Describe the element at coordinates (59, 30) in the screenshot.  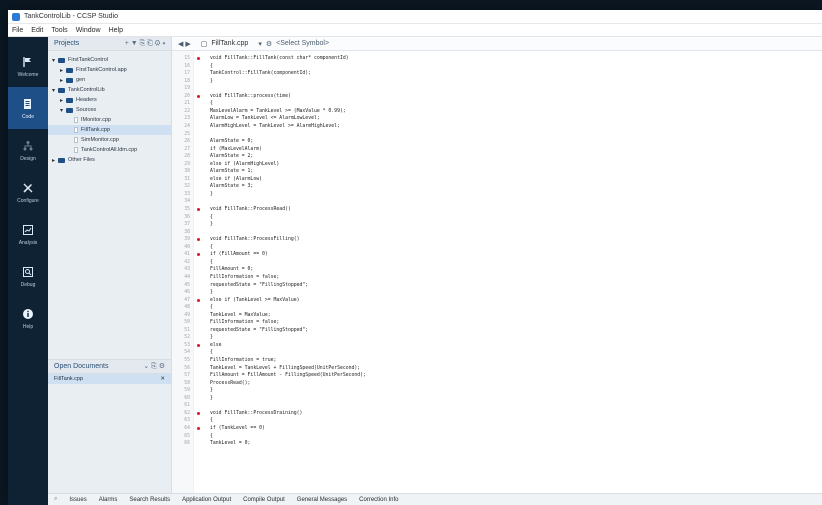
I see `menu-tools: Tools` at that location.